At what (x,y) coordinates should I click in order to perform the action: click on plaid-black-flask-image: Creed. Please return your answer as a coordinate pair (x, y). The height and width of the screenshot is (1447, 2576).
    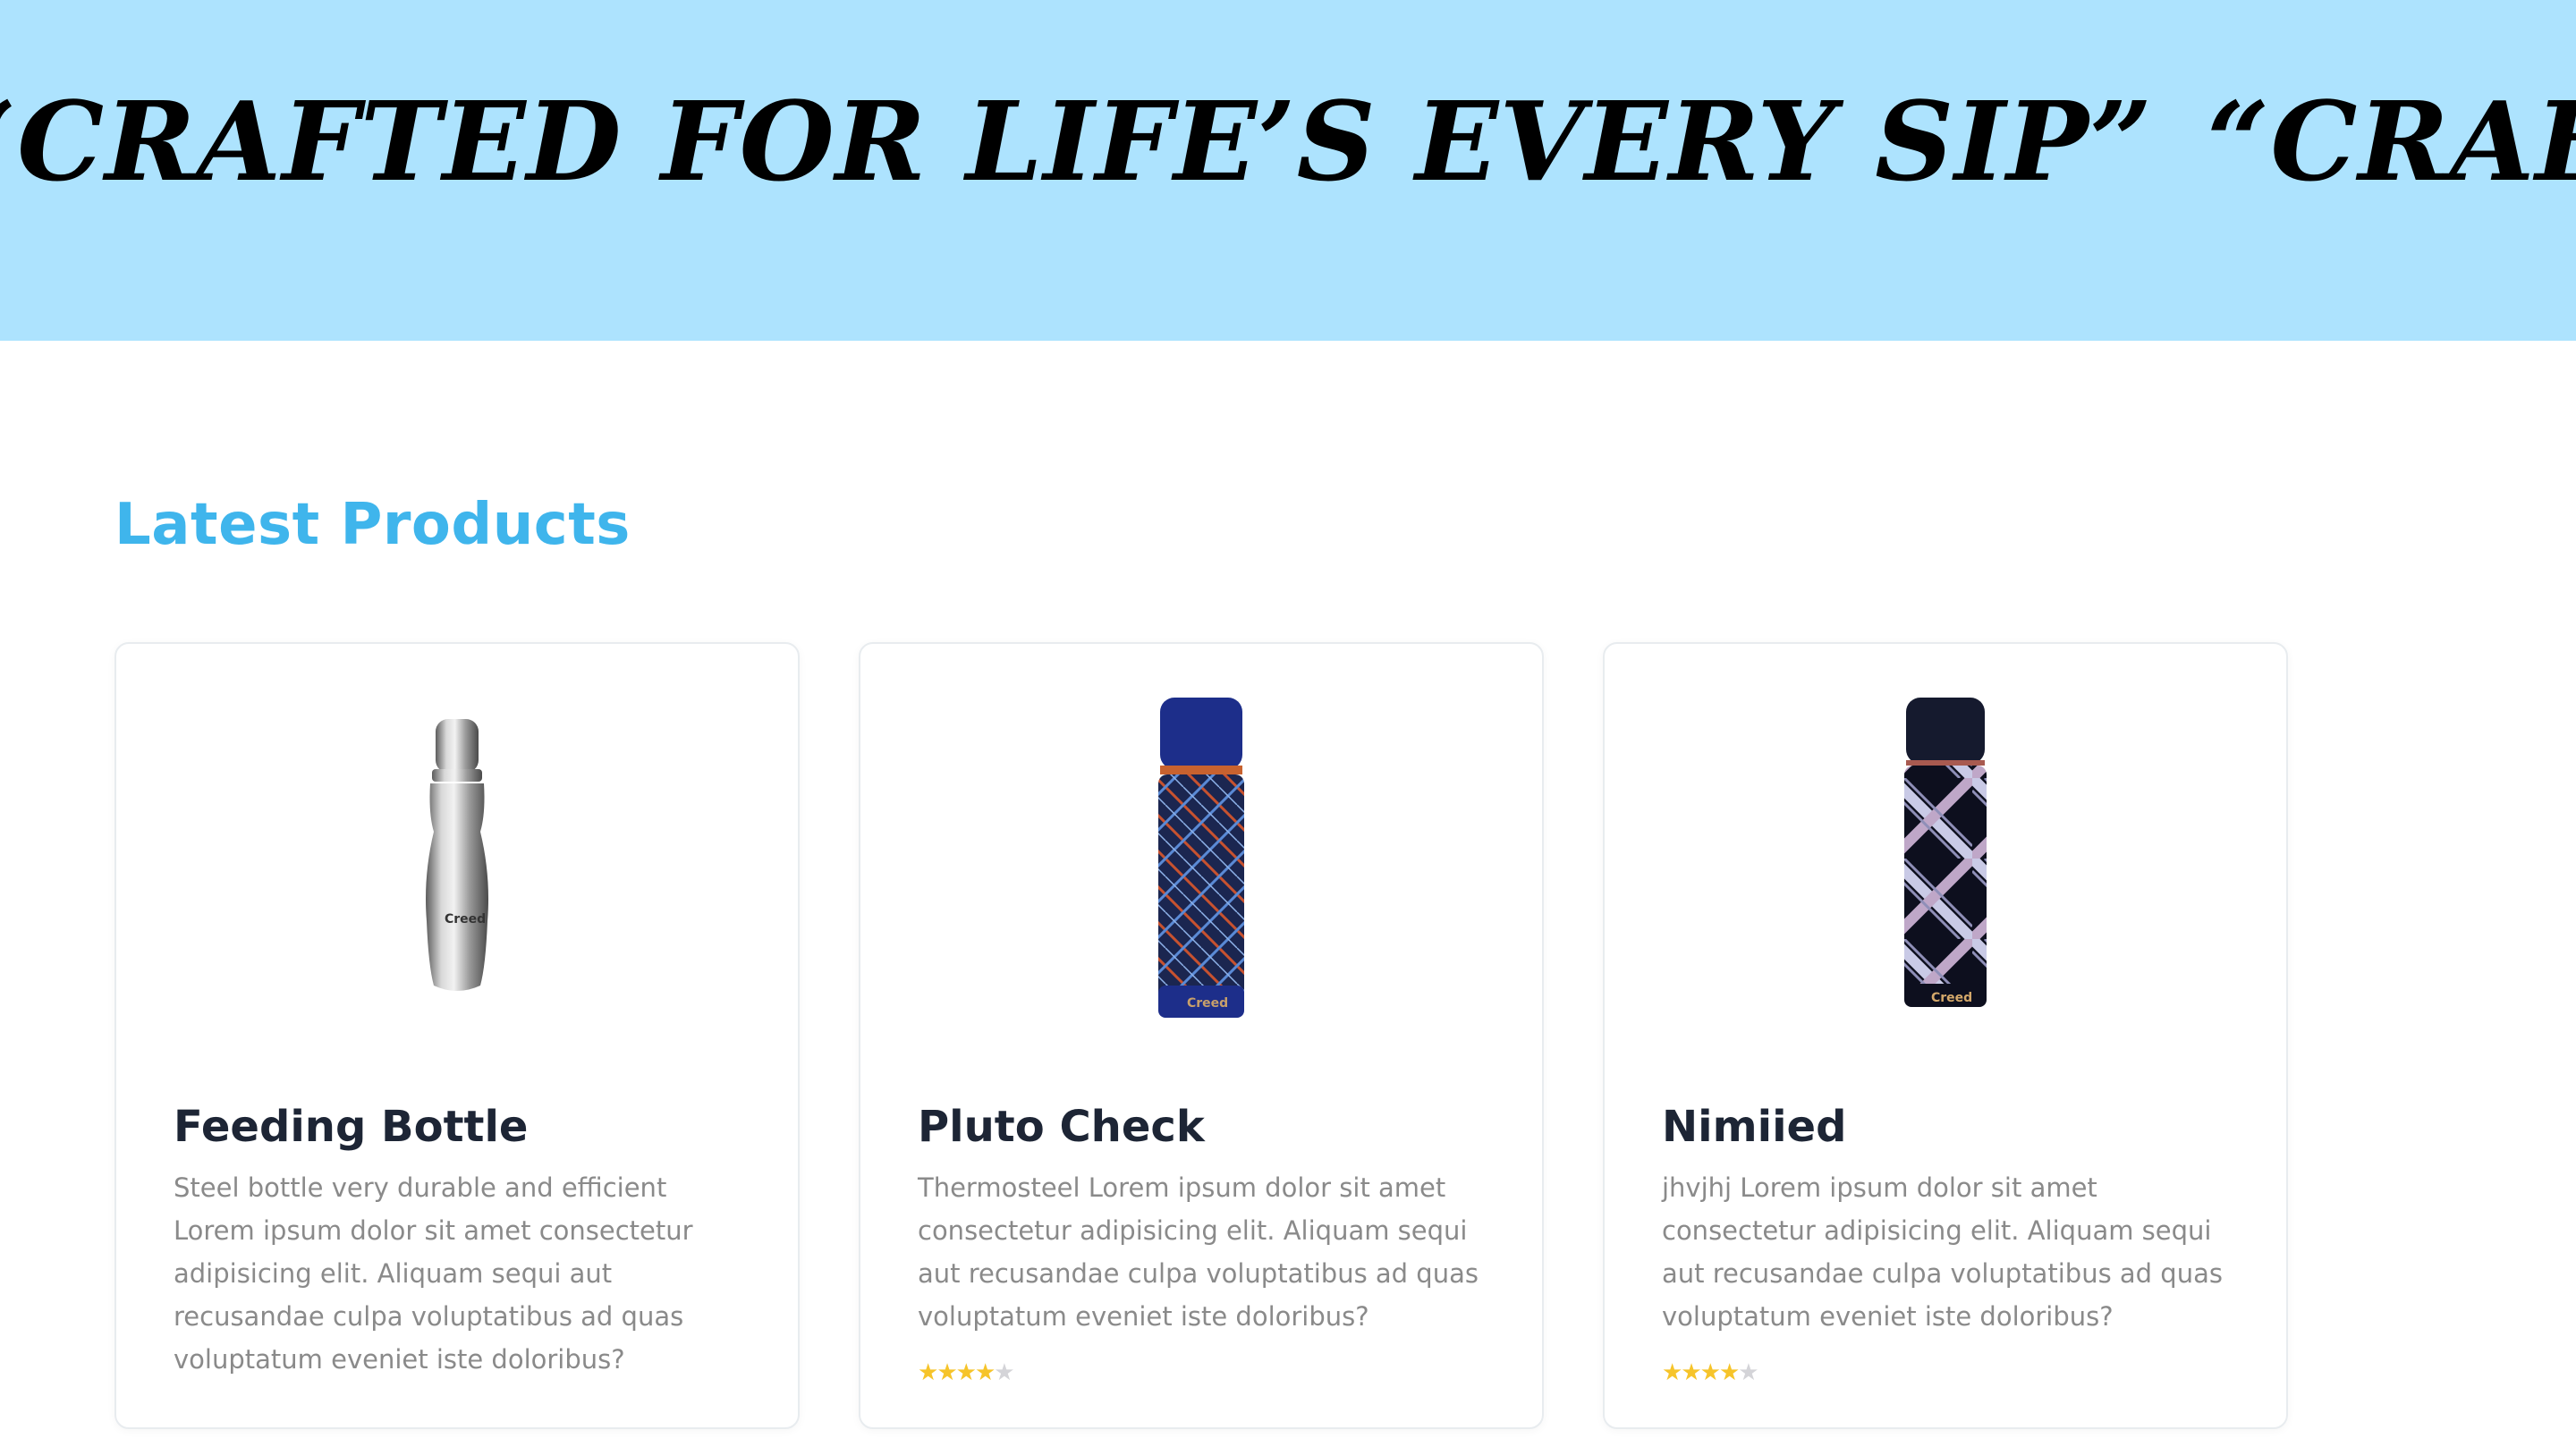
    Looking at the image, I should click on (1945, 852).